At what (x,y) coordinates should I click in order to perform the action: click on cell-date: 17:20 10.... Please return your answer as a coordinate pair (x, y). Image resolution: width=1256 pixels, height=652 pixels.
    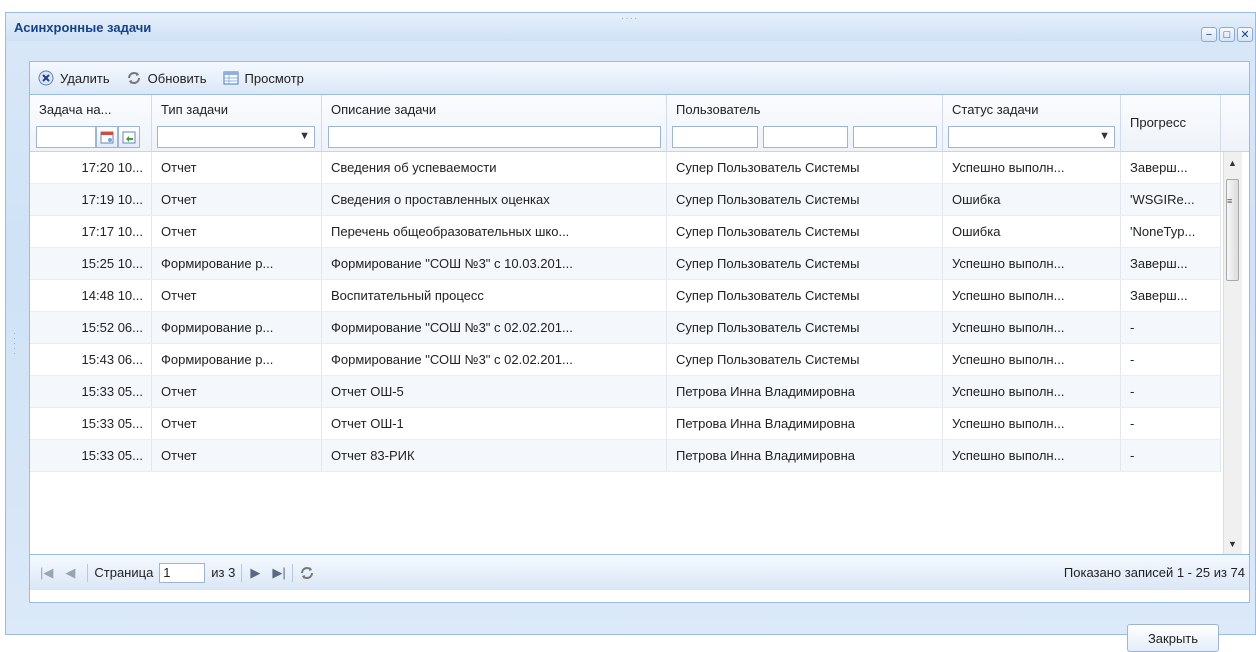
    Looking at the image, I should click on (91, 167).